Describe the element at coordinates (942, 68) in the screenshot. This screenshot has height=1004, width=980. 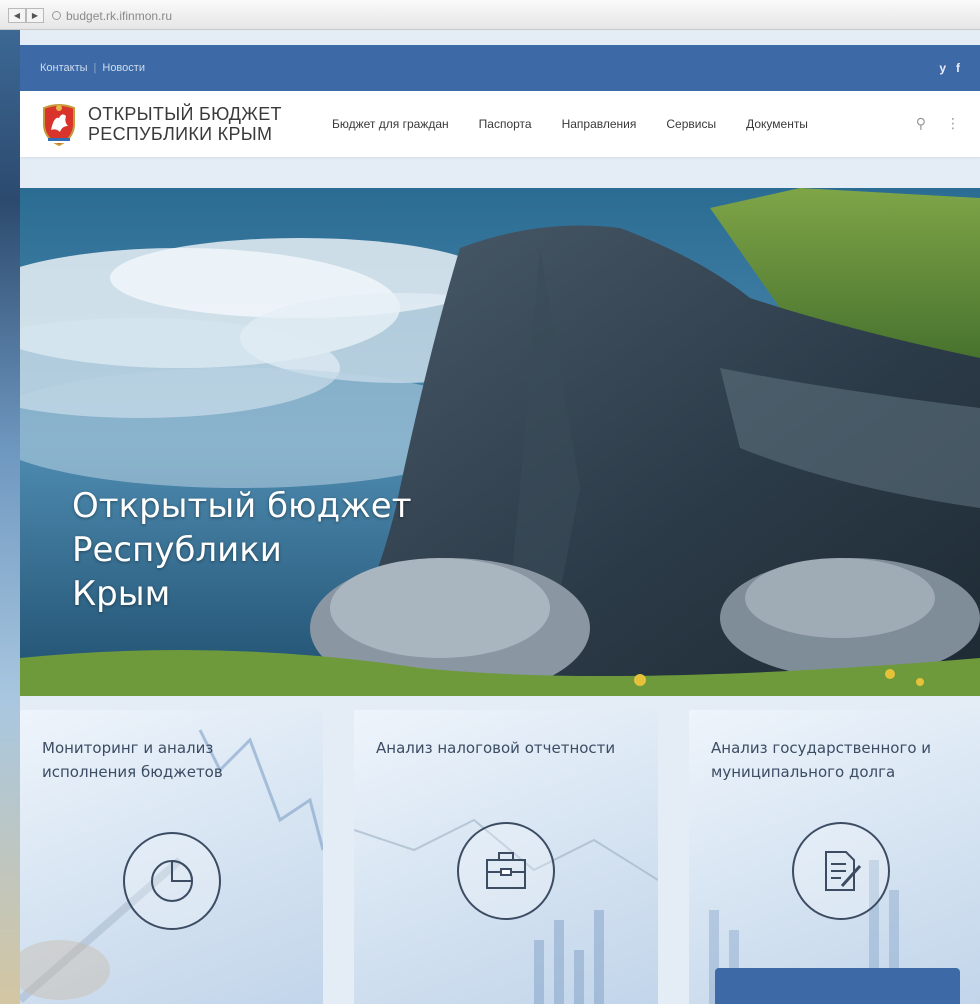
I see `twitter-icon: y` at that location.